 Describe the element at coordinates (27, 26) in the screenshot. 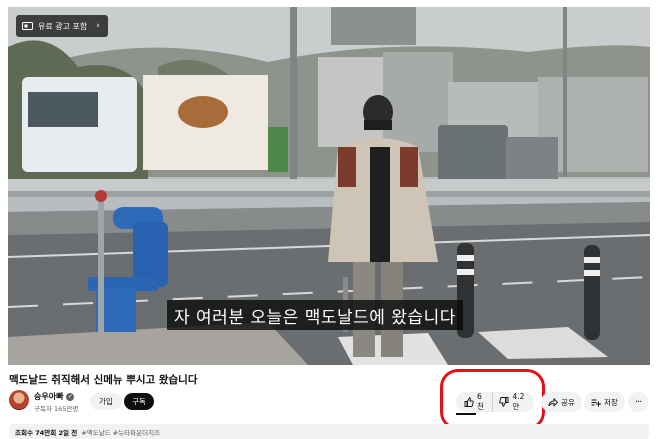

I see `ad-badge-icon` at that location.